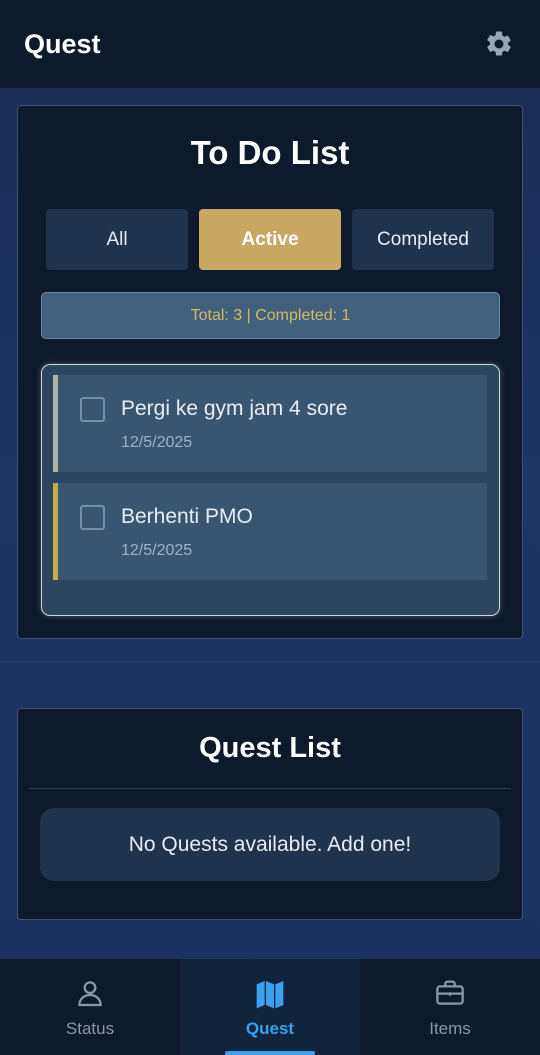  What do you see at coordinates (270, 44) in the screenshot?
I see `app-bar: Quest` at bounding box center [270, 44].